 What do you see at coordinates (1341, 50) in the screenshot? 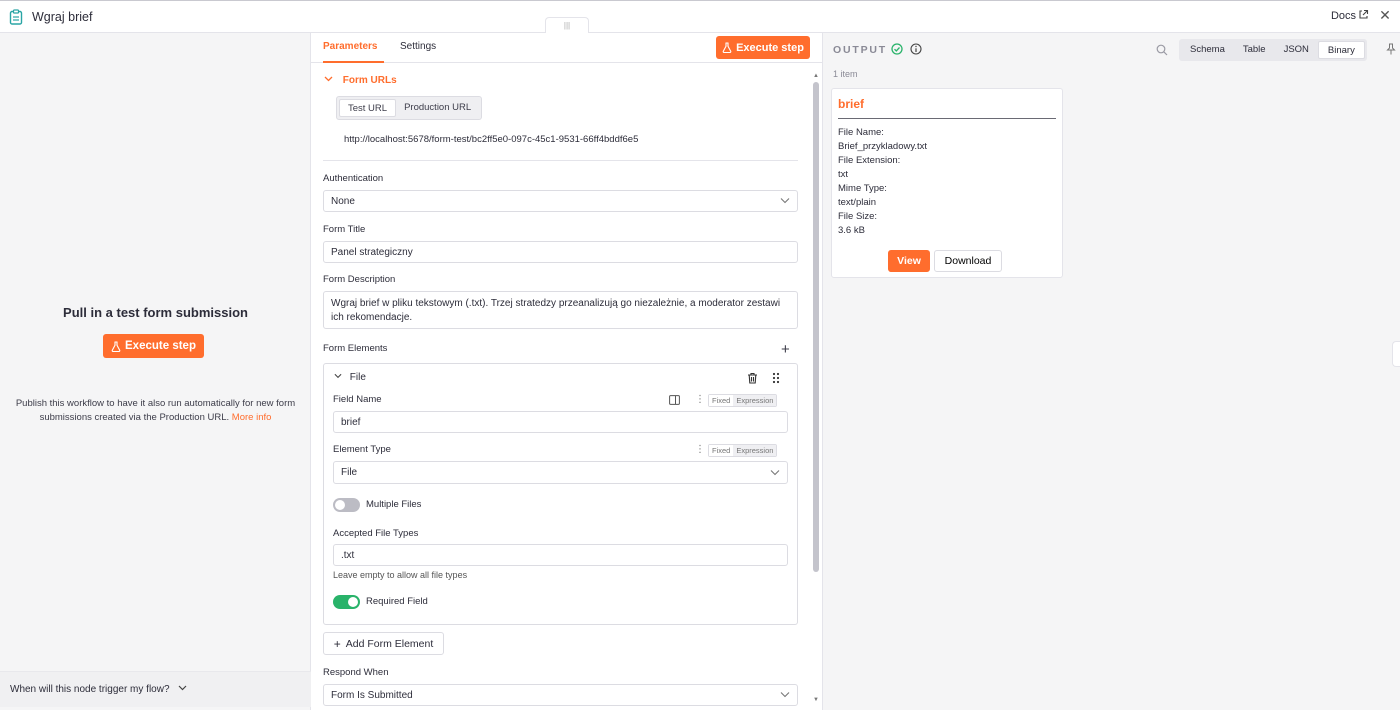
I see `tab-binary: Binary` at bounding box center [1341, 50].